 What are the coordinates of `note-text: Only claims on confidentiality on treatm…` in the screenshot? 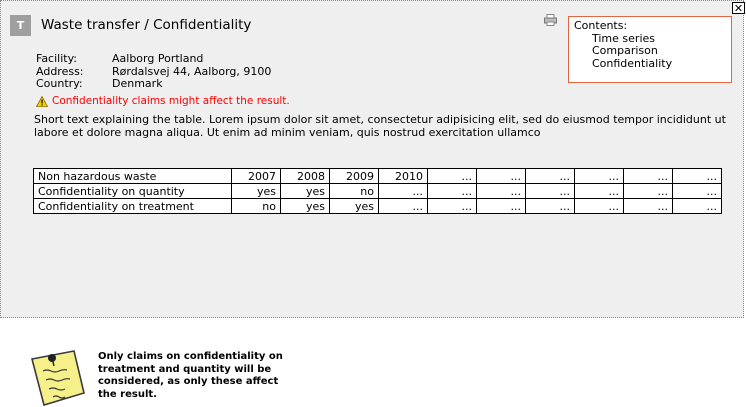 It's located at (190, 375).